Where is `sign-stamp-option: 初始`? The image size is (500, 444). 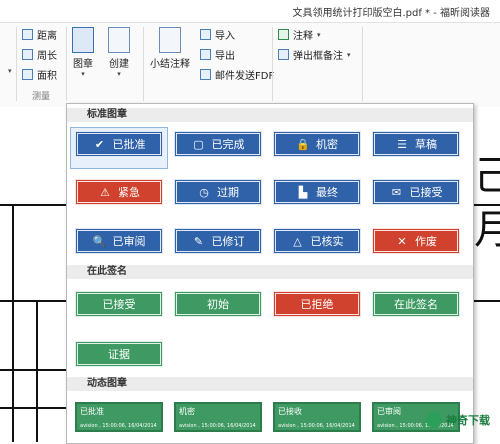
sign-stamp-option: 初始 is located at coordinates (218, 304).